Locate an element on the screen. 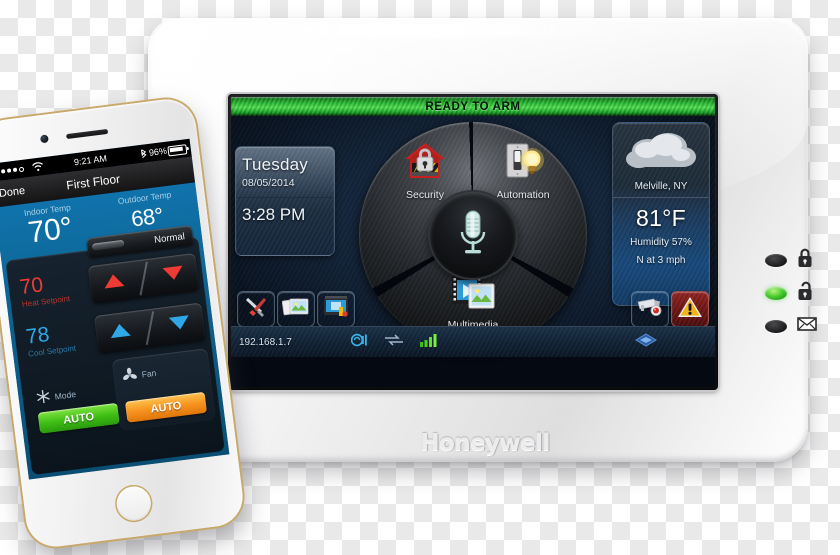 The image size is (840, 555). fan-auto-button: AUTO is located at coordinates (165, 407).